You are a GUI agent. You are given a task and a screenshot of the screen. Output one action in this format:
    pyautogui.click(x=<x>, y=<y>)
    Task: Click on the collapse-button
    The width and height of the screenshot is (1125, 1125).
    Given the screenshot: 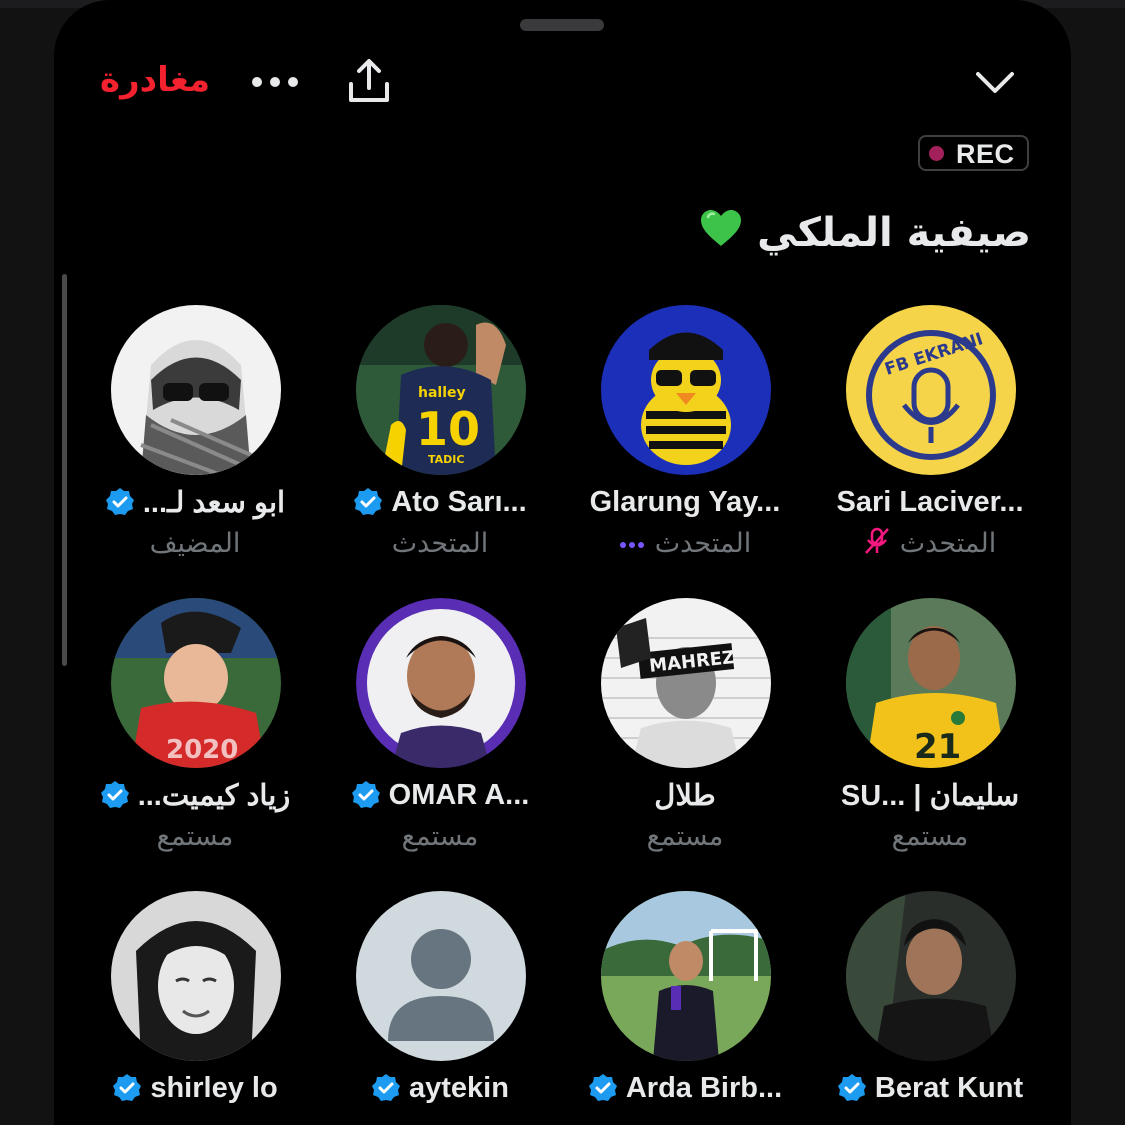 What is the action you would take?
    pyautogui.click(x=995, y=83)
    